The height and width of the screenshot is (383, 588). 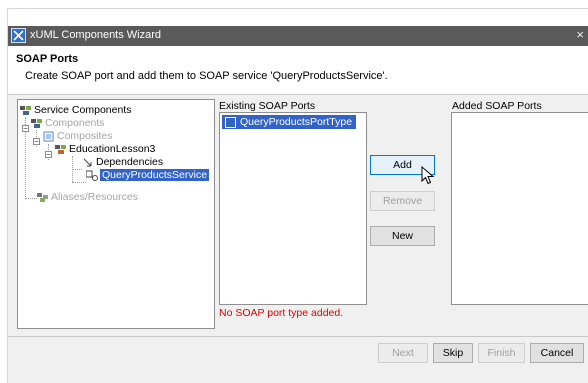 I want to click on service-components-icon, so click(x=25, y=110).